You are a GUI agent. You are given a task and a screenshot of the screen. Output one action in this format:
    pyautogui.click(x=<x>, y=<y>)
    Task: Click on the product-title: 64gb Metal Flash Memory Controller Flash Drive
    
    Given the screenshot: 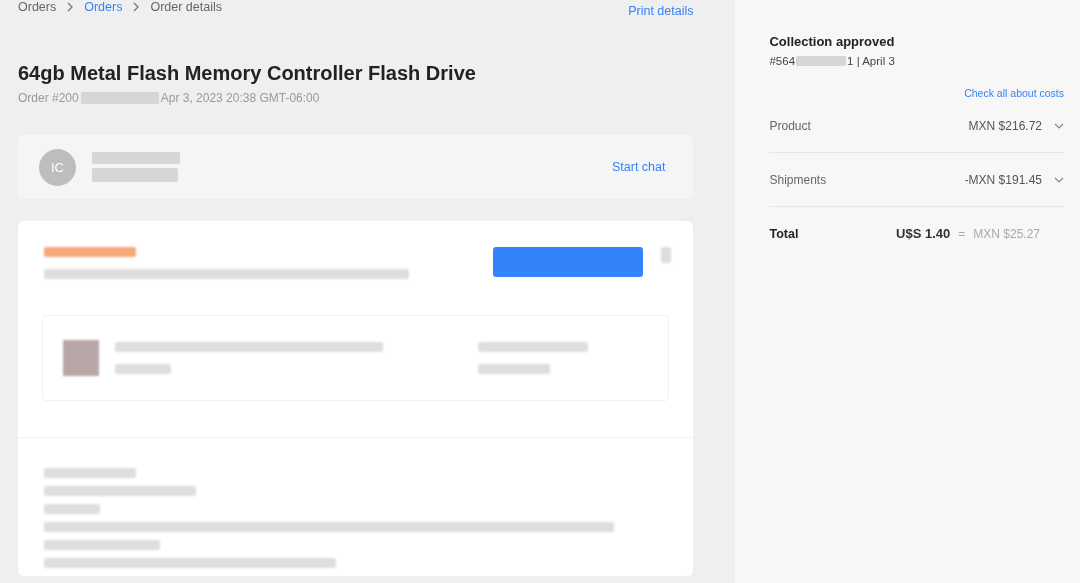 What is the action you would take?
    pyautogui.click(x=247, y=73)
    